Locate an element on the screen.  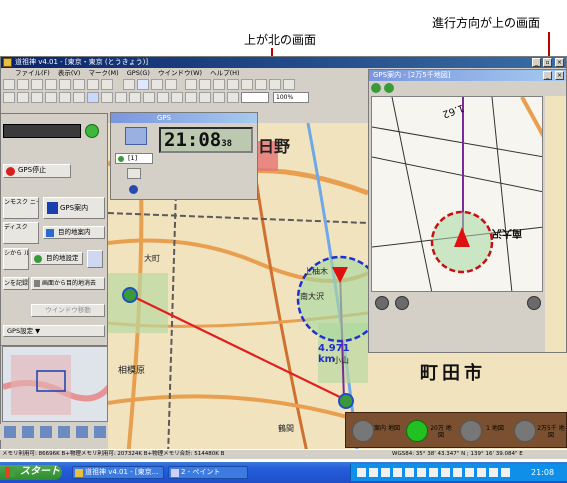
waypoint-goal-icon is located at coordinates (346, 401).